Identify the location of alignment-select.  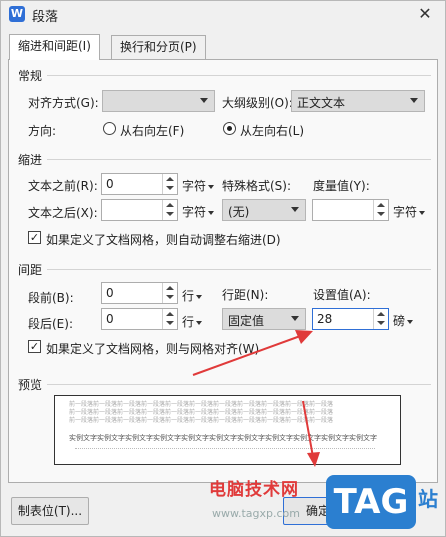
(158, 101).